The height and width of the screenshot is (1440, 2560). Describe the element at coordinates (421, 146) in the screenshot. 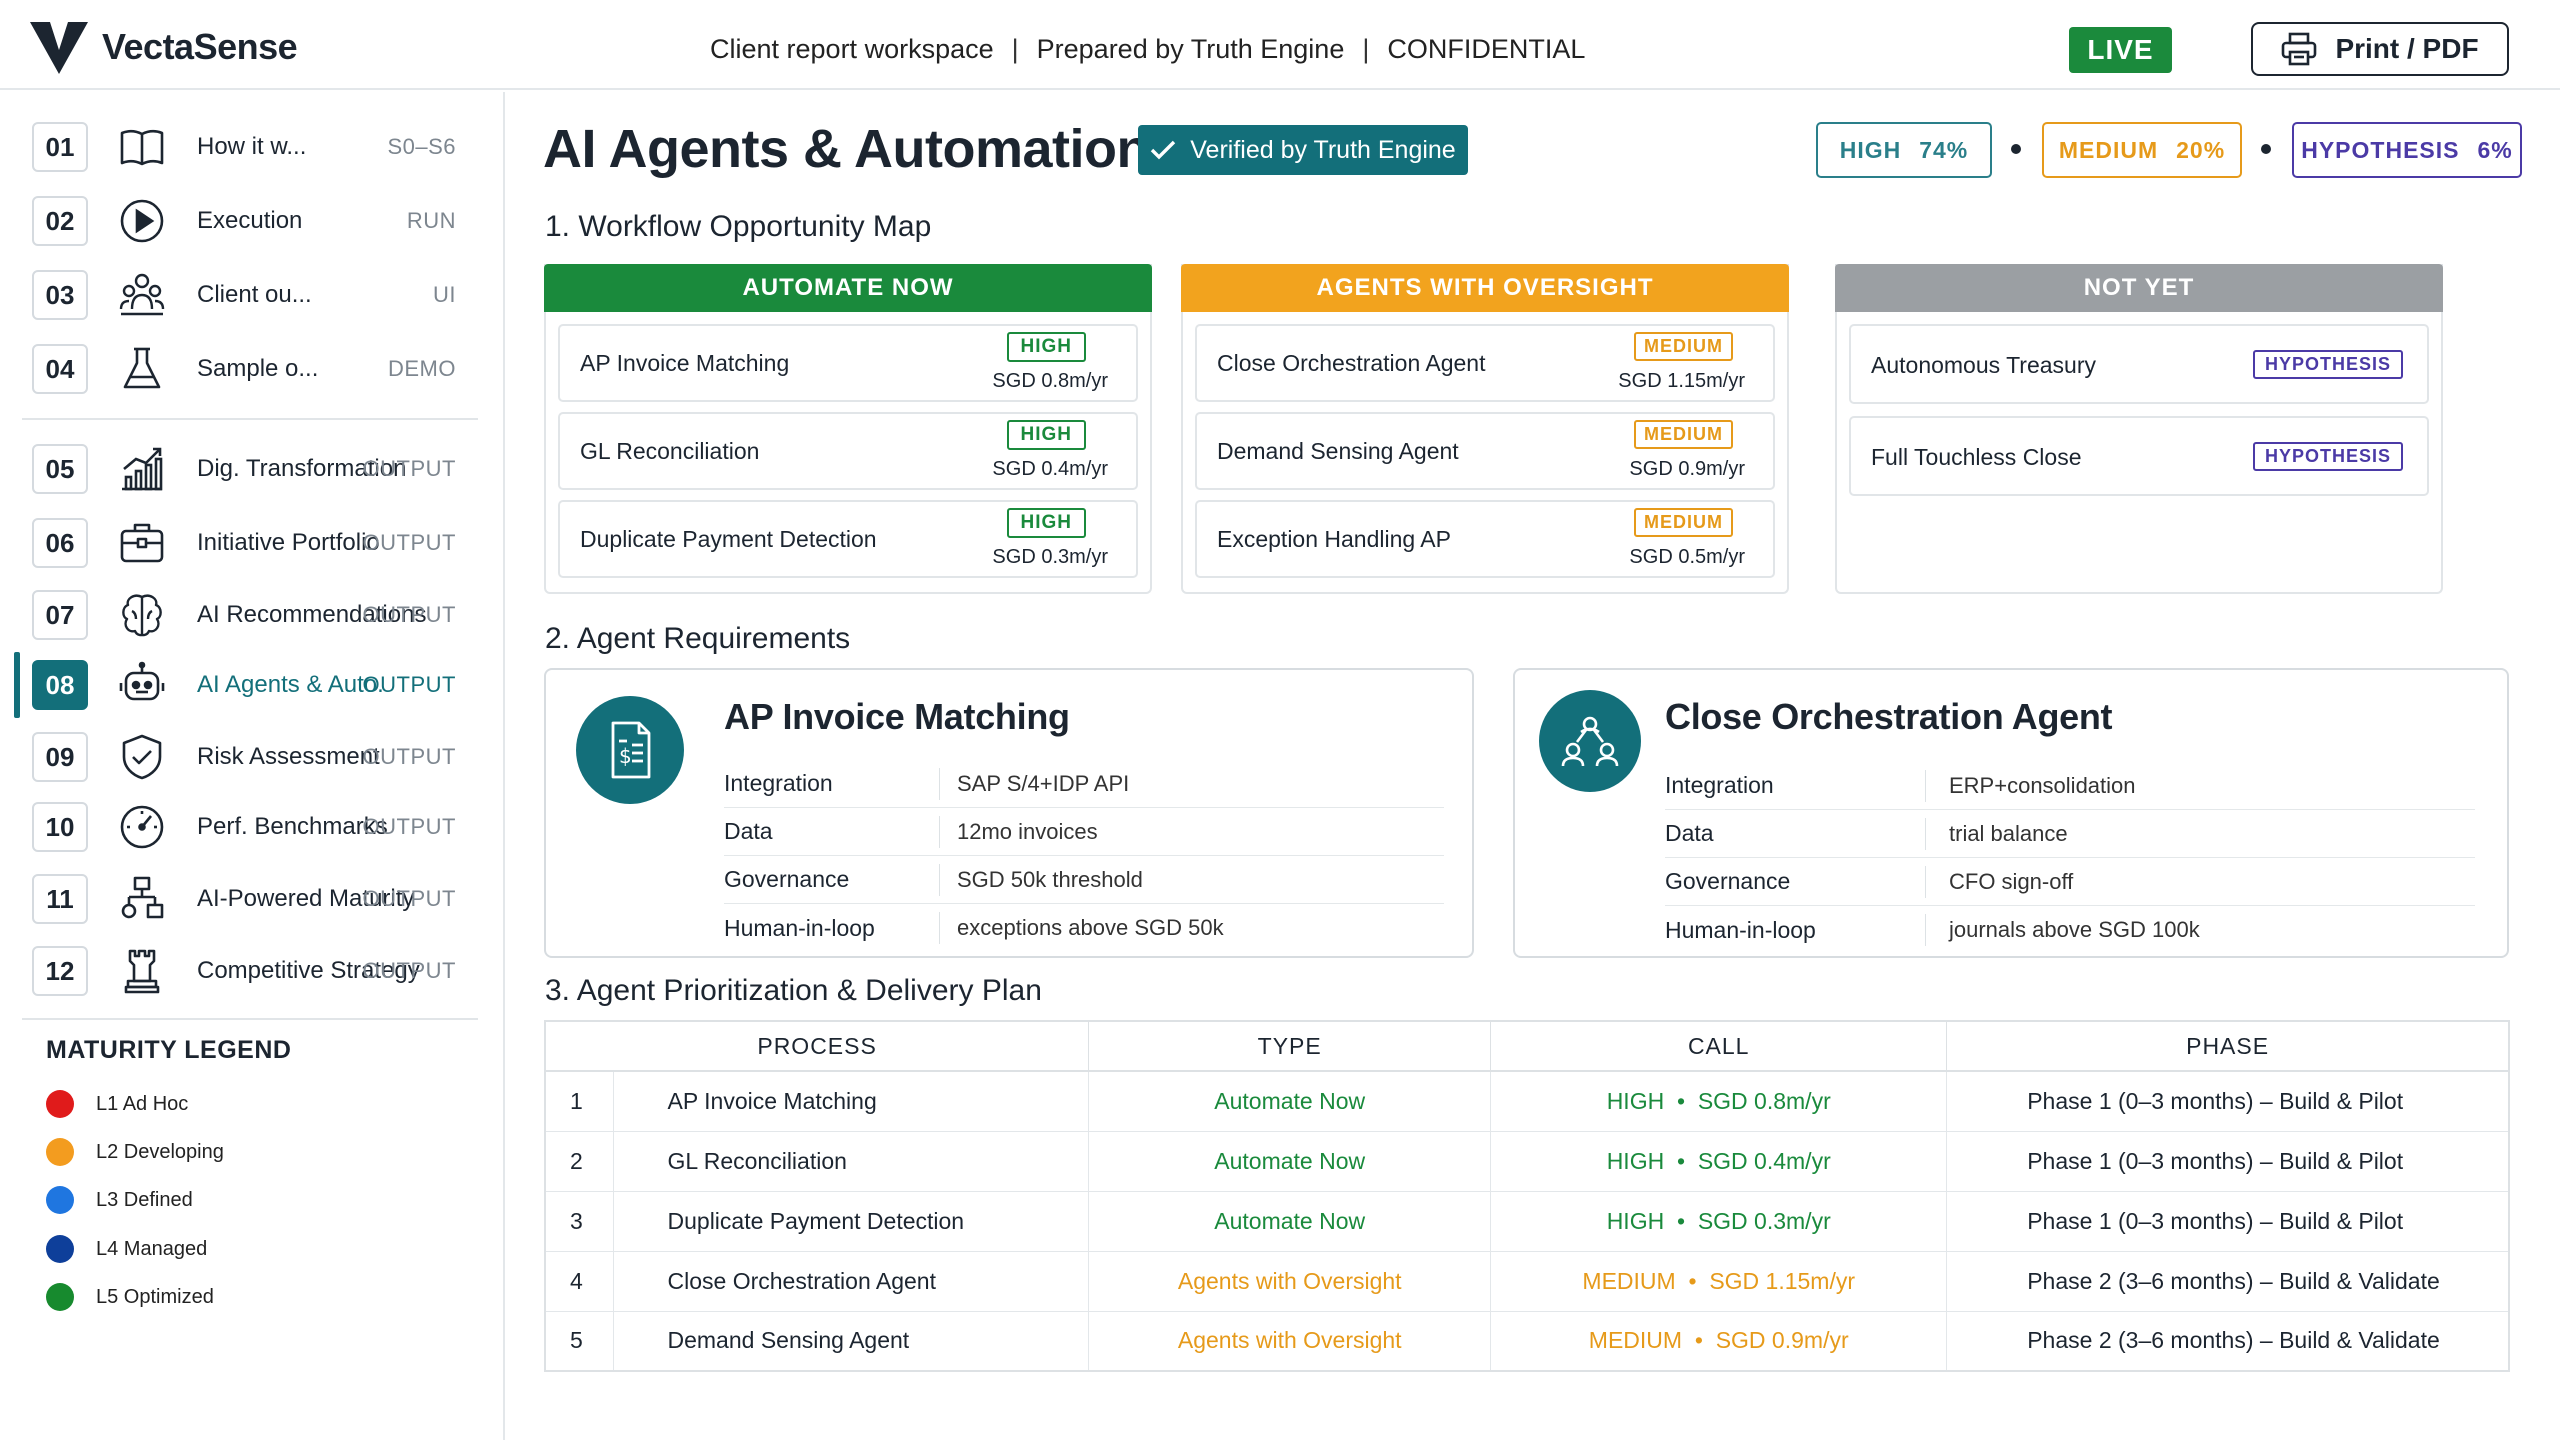

I see `nav-tag: S0–S6` at that location.